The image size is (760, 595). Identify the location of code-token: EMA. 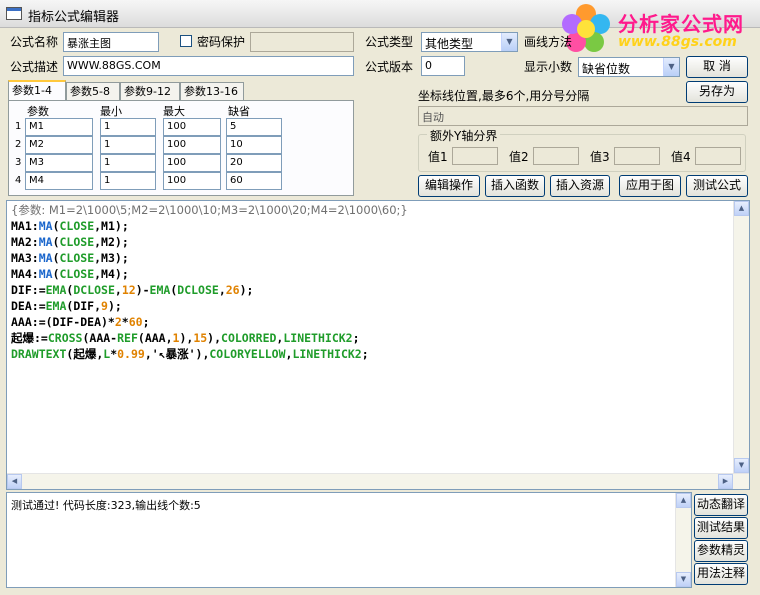
(160, 290).